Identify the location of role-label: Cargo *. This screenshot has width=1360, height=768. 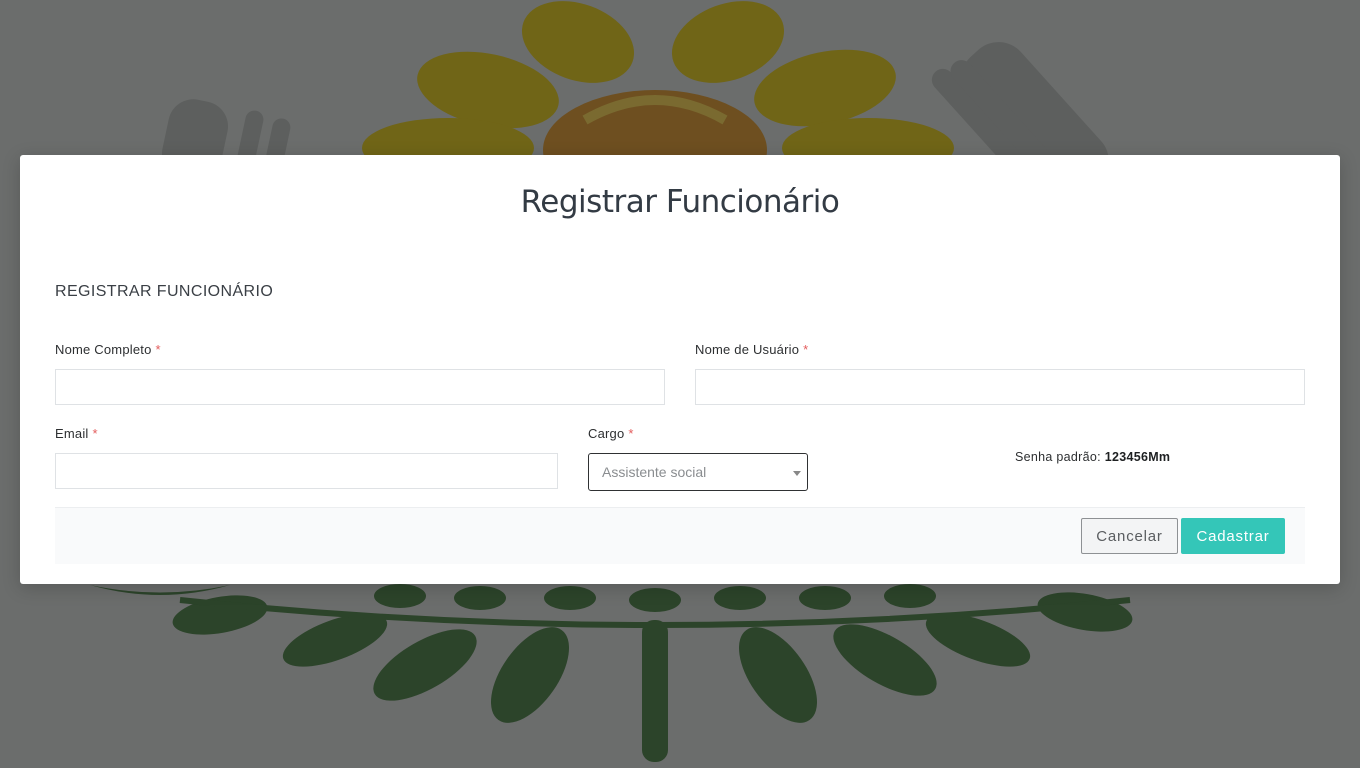
(611, 433).